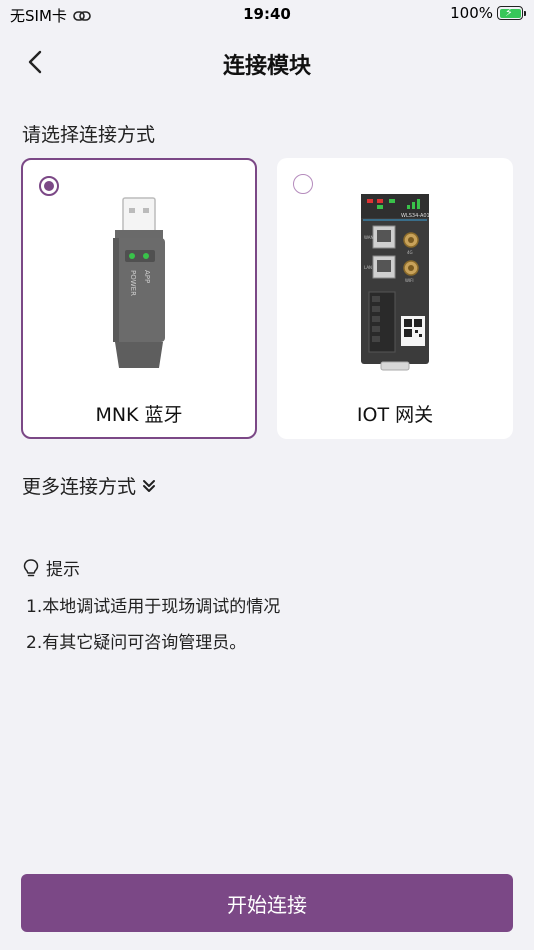  What do you see at coordinates (510, 13) in the screenshot?
I see `battery-icon: ⚡` at bounding box center [510, 13].